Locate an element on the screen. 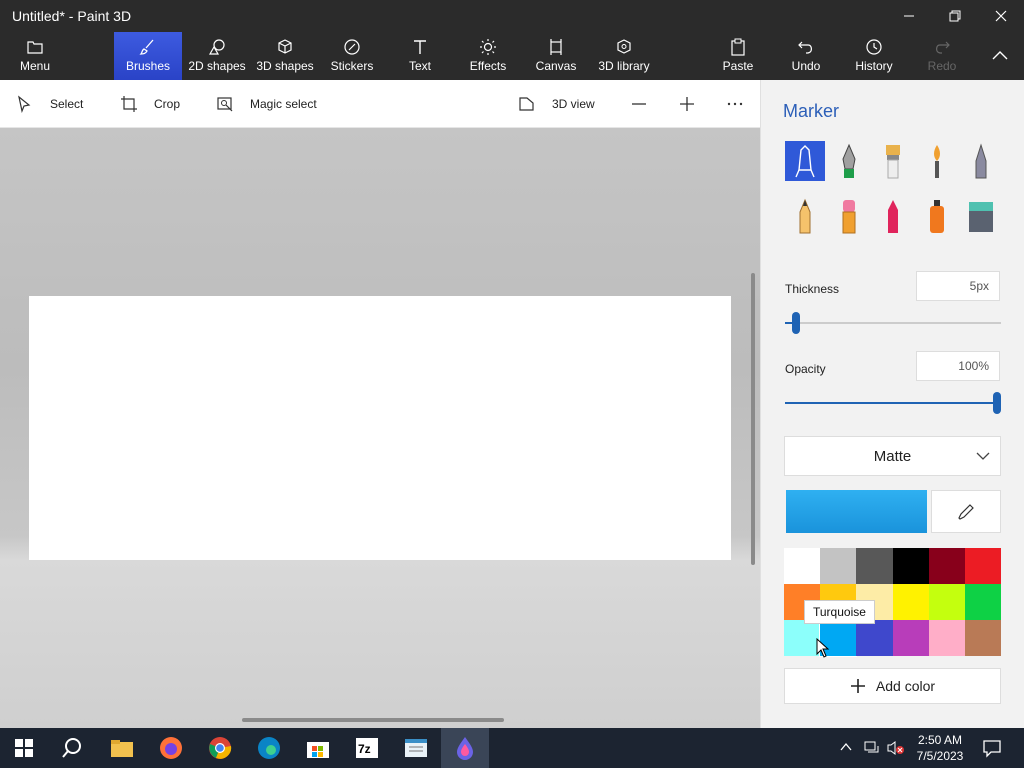  tab-text: Text is located at coordinates (420, 56).